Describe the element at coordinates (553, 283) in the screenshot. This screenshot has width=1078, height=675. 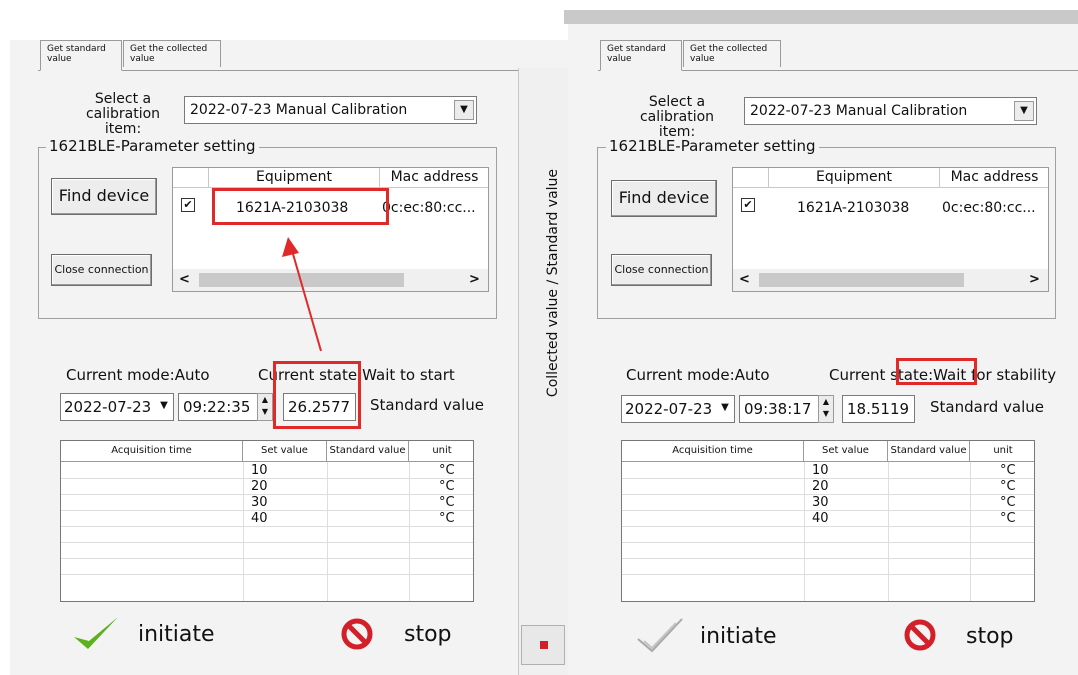
I see `vertical-axis-label: Collected value / Standard value` at that location.